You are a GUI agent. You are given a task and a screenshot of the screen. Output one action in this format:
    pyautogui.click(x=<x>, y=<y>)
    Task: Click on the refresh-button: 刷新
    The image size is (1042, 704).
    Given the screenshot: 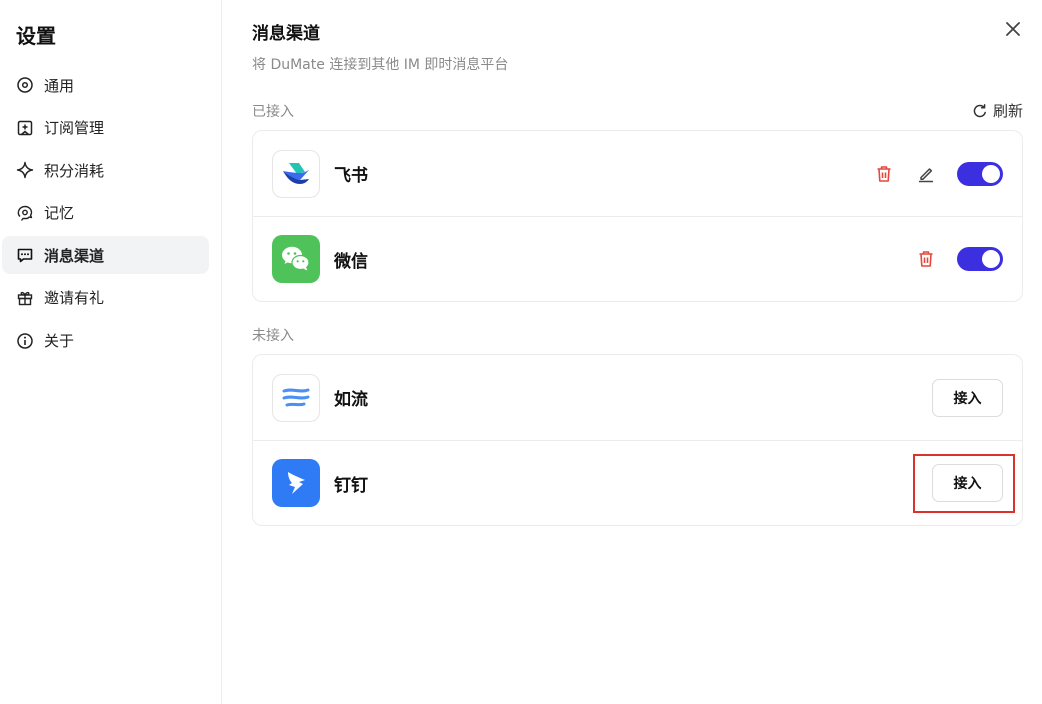 What is the action you would take?
    pyautogui.click(x=997, y=110)
    